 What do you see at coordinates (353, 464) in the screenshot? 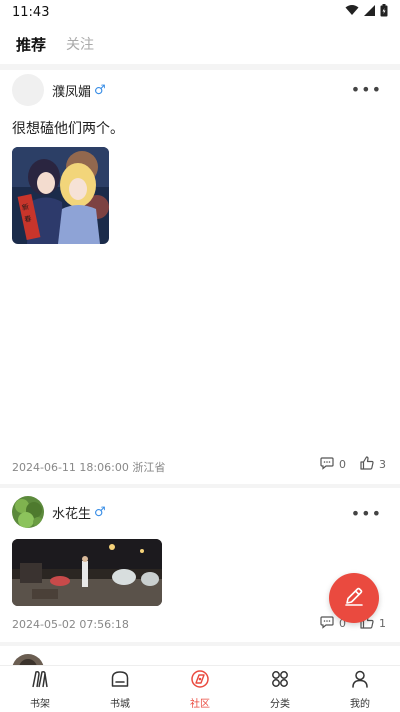
I see `post-actions: 0 3` at bounding box center [353, 464].